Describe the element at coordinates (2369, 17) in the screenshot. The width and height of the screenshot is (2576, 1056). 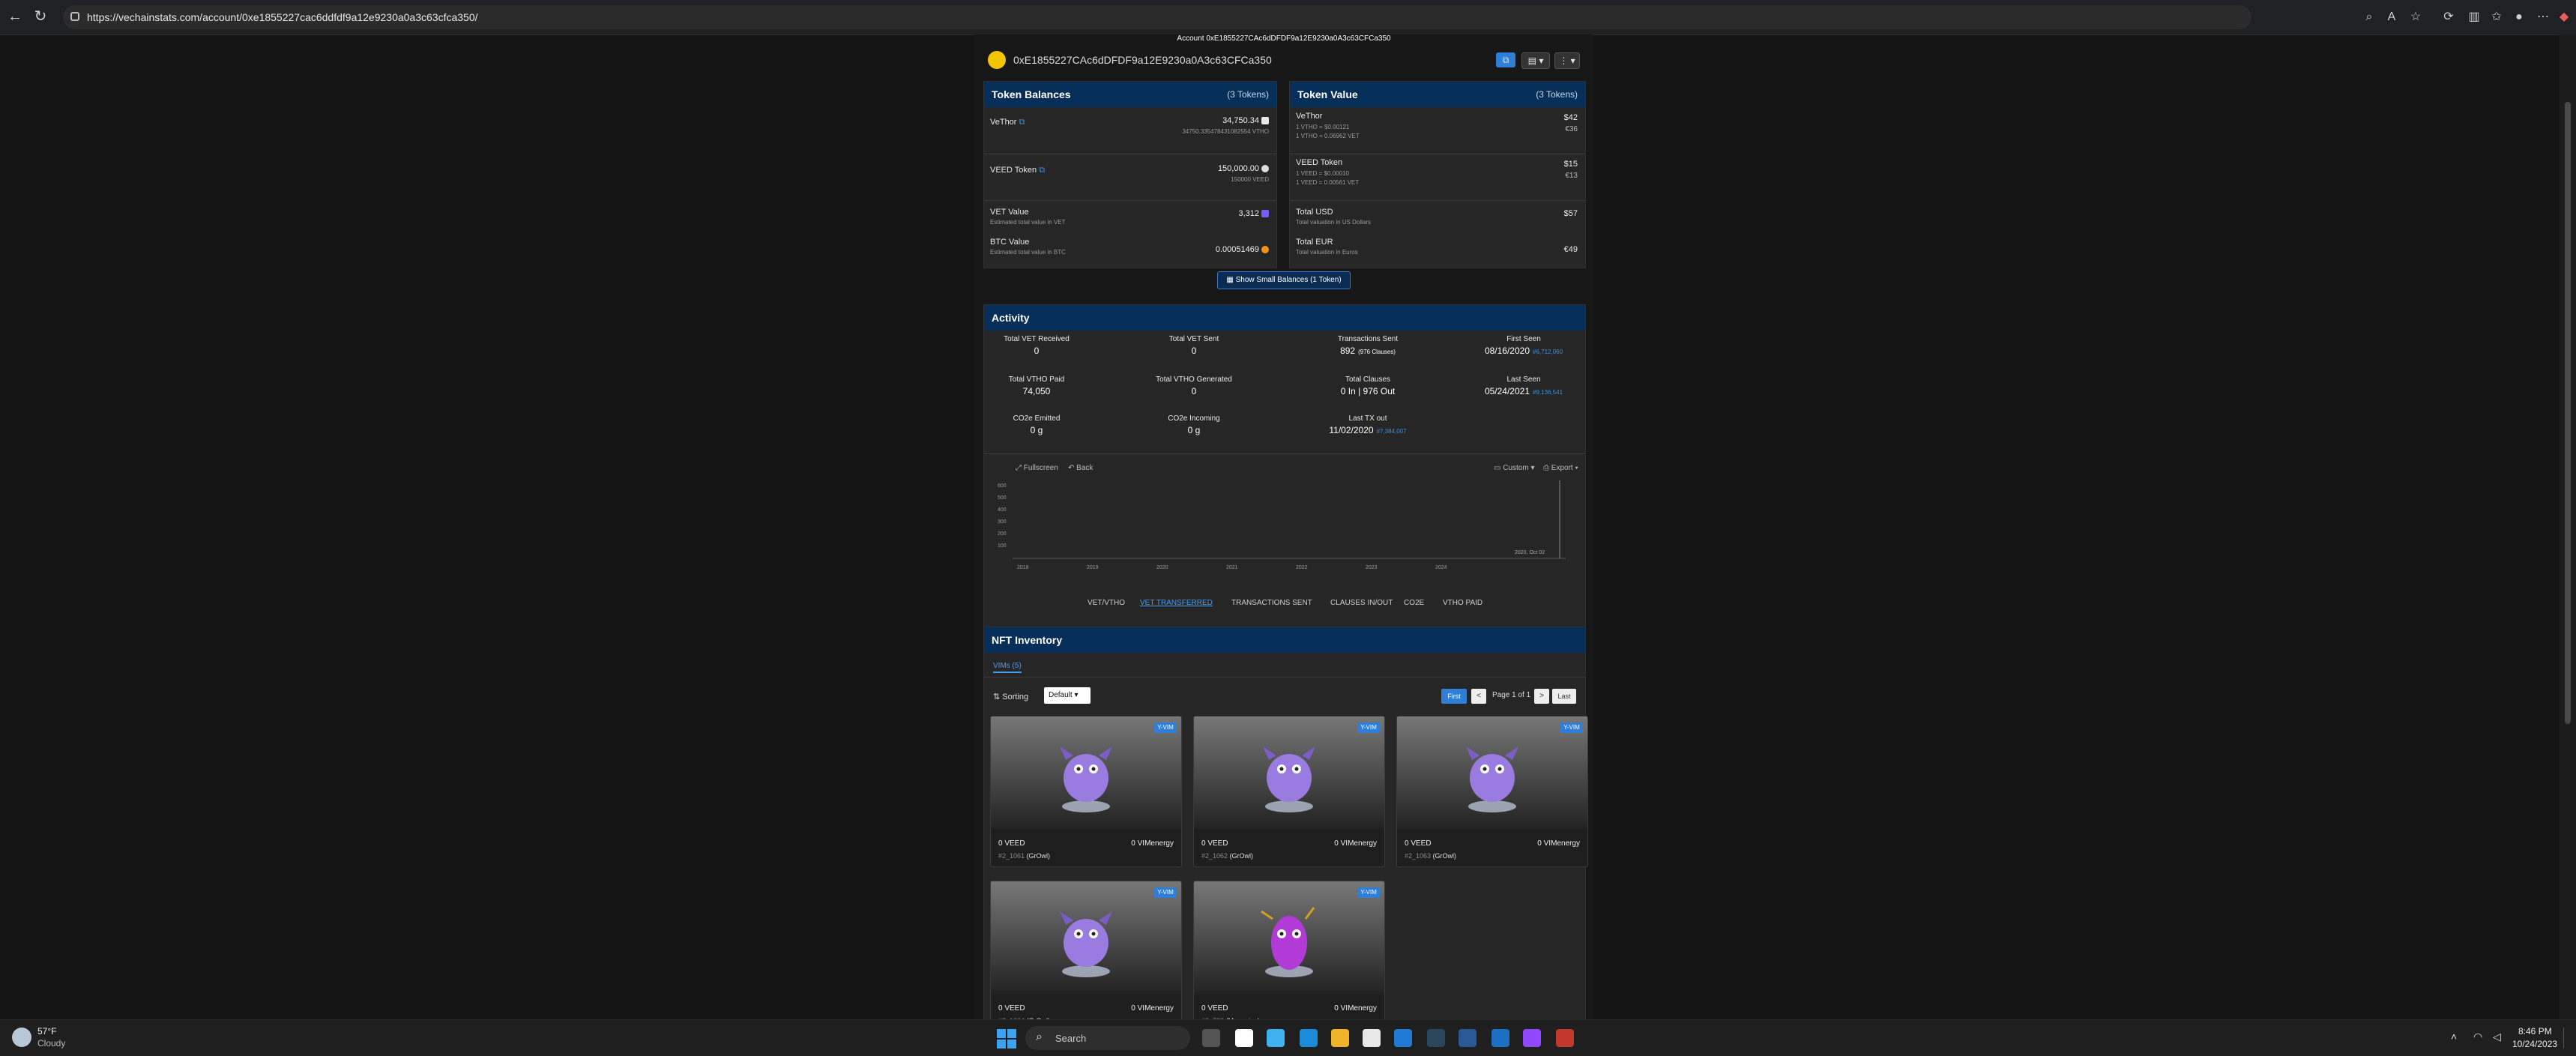
I see `zoom-icon: ⌕` at that location.